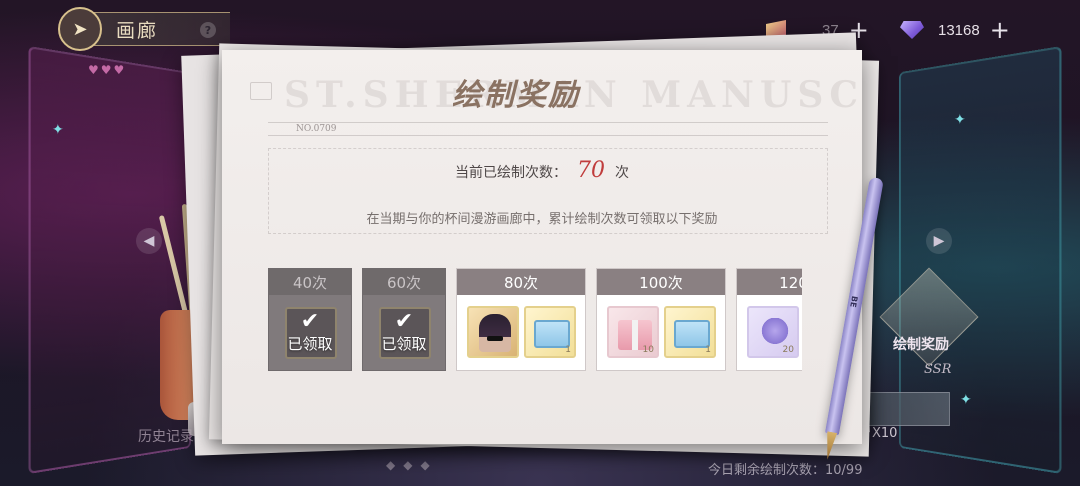 Image resolution: width=1080 pixels, height=486 pixels. What do you see at coordinates (921, 344) in the screenshot?
I see `draw-reward-entry-label: 绘制奖励` at bounding box center [921, 344].